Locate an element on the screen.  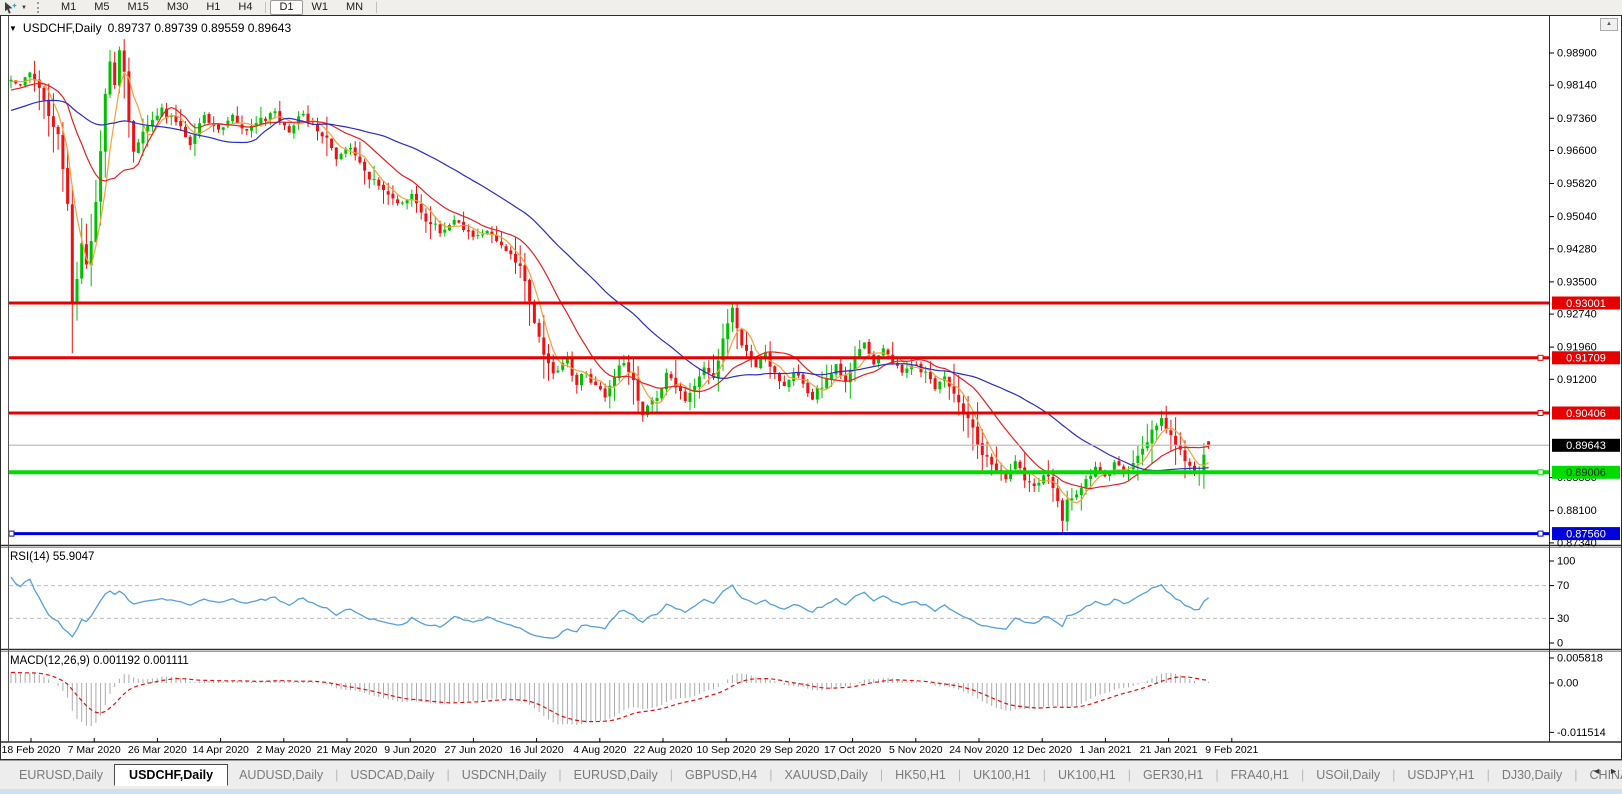
cursor-tool-dropdown-icon: ▼ is located at coordinates (24, 8).